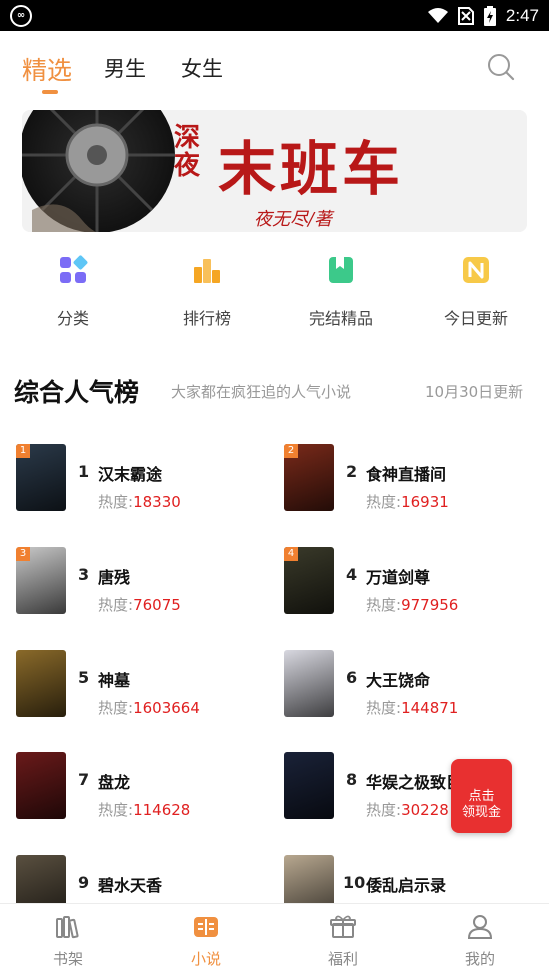  Describe the element at coordinates (398, 576) in the screenshot. I see `book-title: 万道剑尊` at that location.